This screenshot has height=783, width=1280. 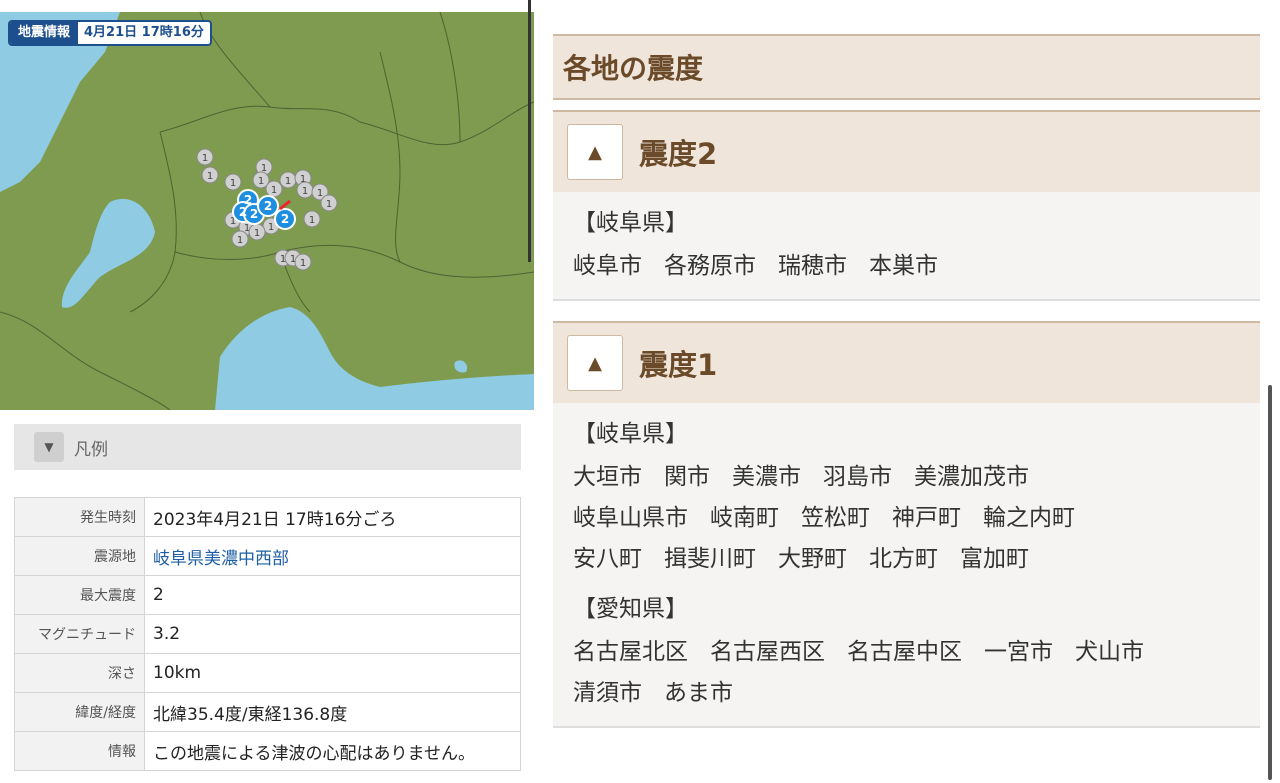 What do you see at coordinates (529, 131) in the screenshot?
I see `map-scrollbar` at bounding box center [529, 131].